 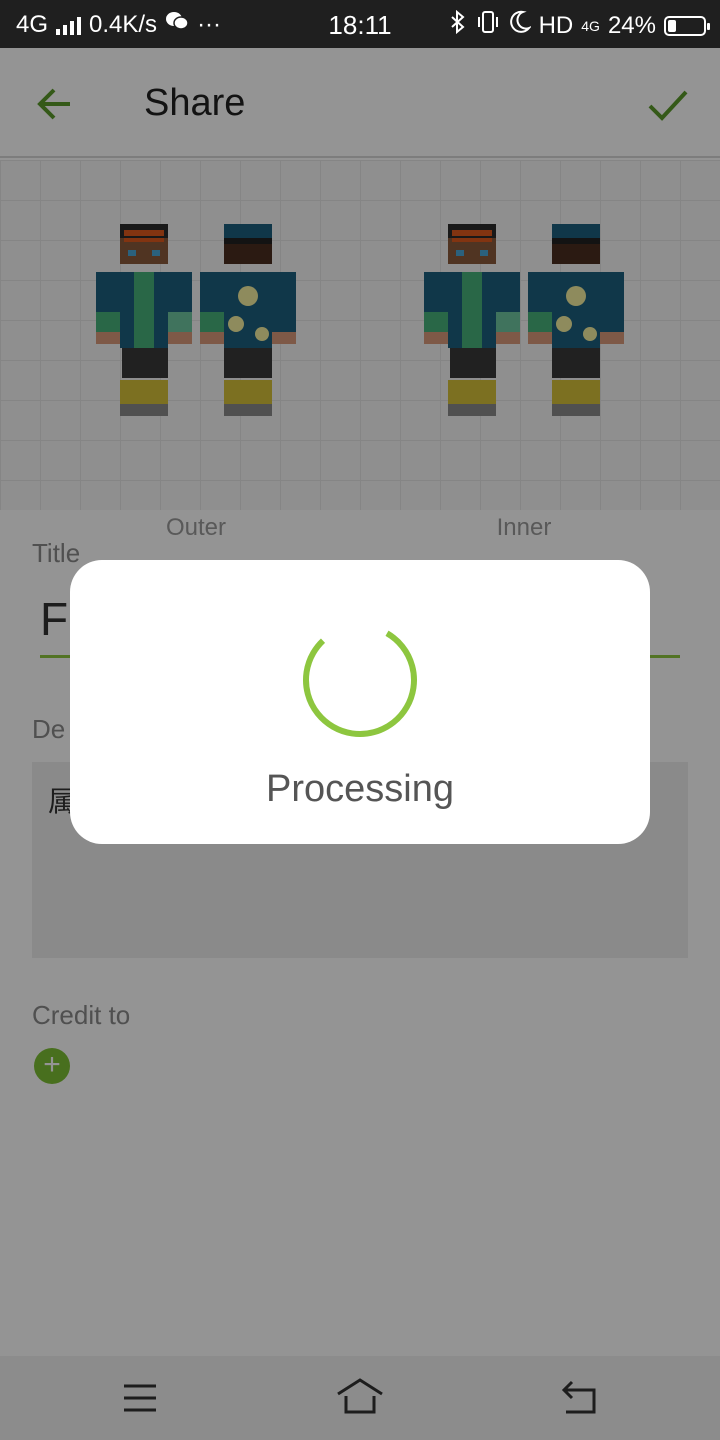 I want to click on vibrate-icon, so click(x=488, y=25).